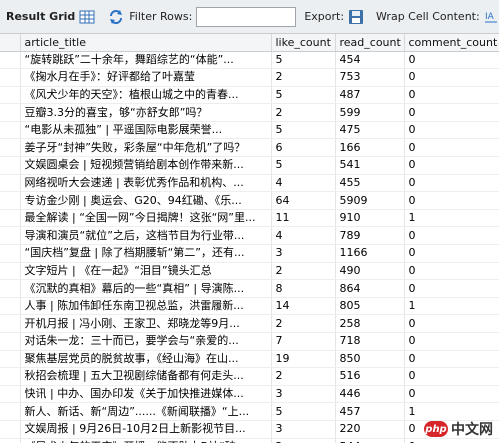  I want to click on cell-read-count: 258, so click(370, 323).